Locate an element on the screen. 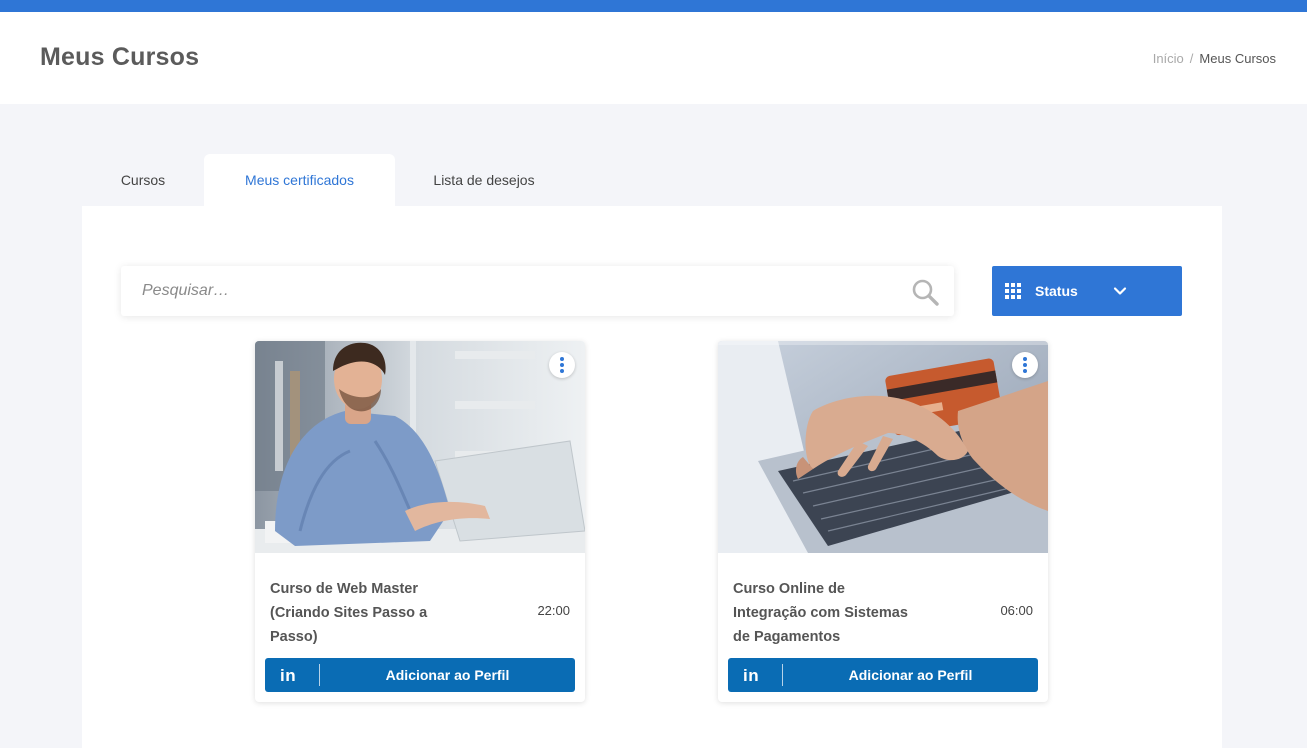 This screenshot has height=748, width=1307. page-header: Meus Cursos Início / Meus Cursos is located at coordinates (653, 58).